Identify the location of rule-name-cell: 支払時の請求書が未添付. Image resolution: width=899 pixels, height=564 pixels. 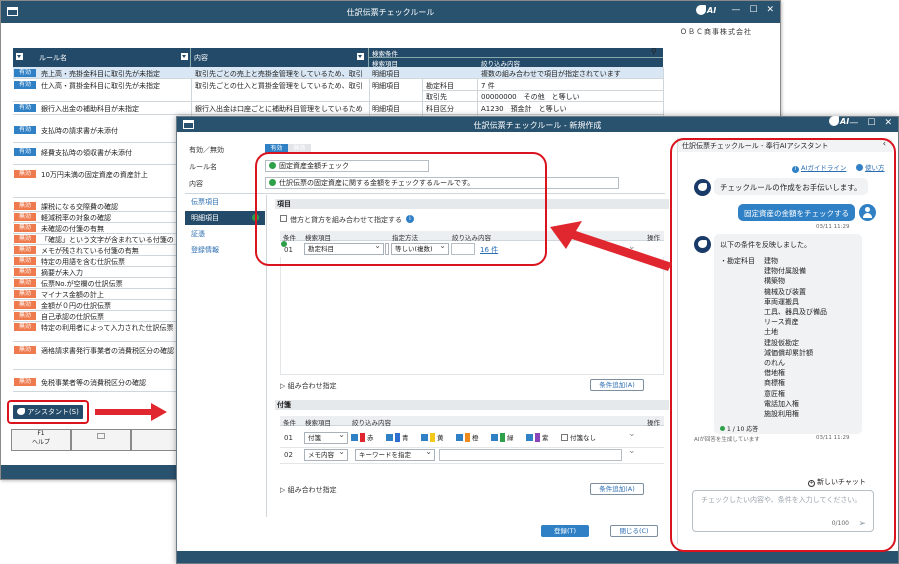
(79, 131).